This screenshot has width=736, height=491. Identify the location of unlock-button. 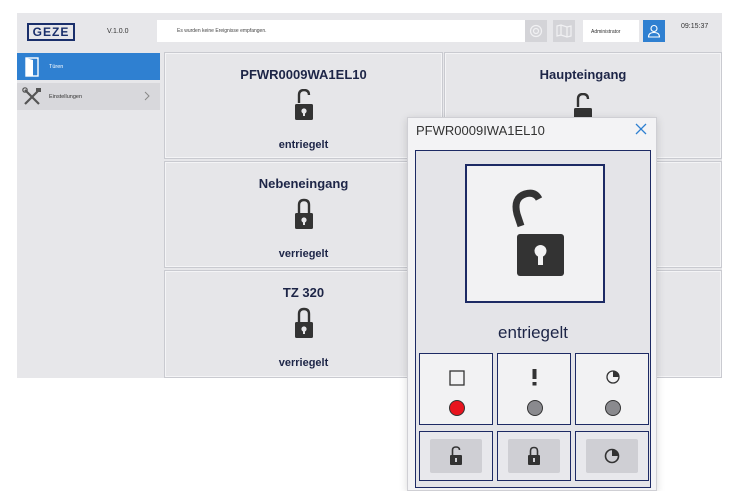
(456, 456).